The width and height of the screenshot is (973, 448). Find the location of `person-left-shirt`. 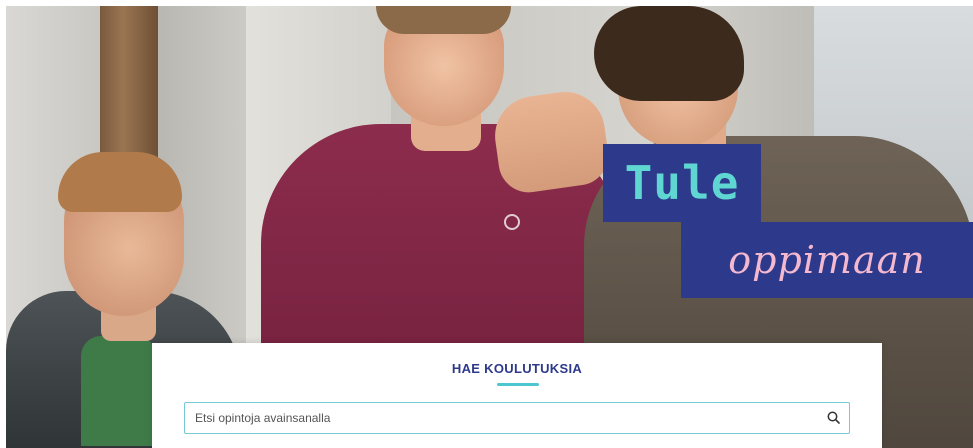

person-left-shirt is located at coordinates (118, 391).